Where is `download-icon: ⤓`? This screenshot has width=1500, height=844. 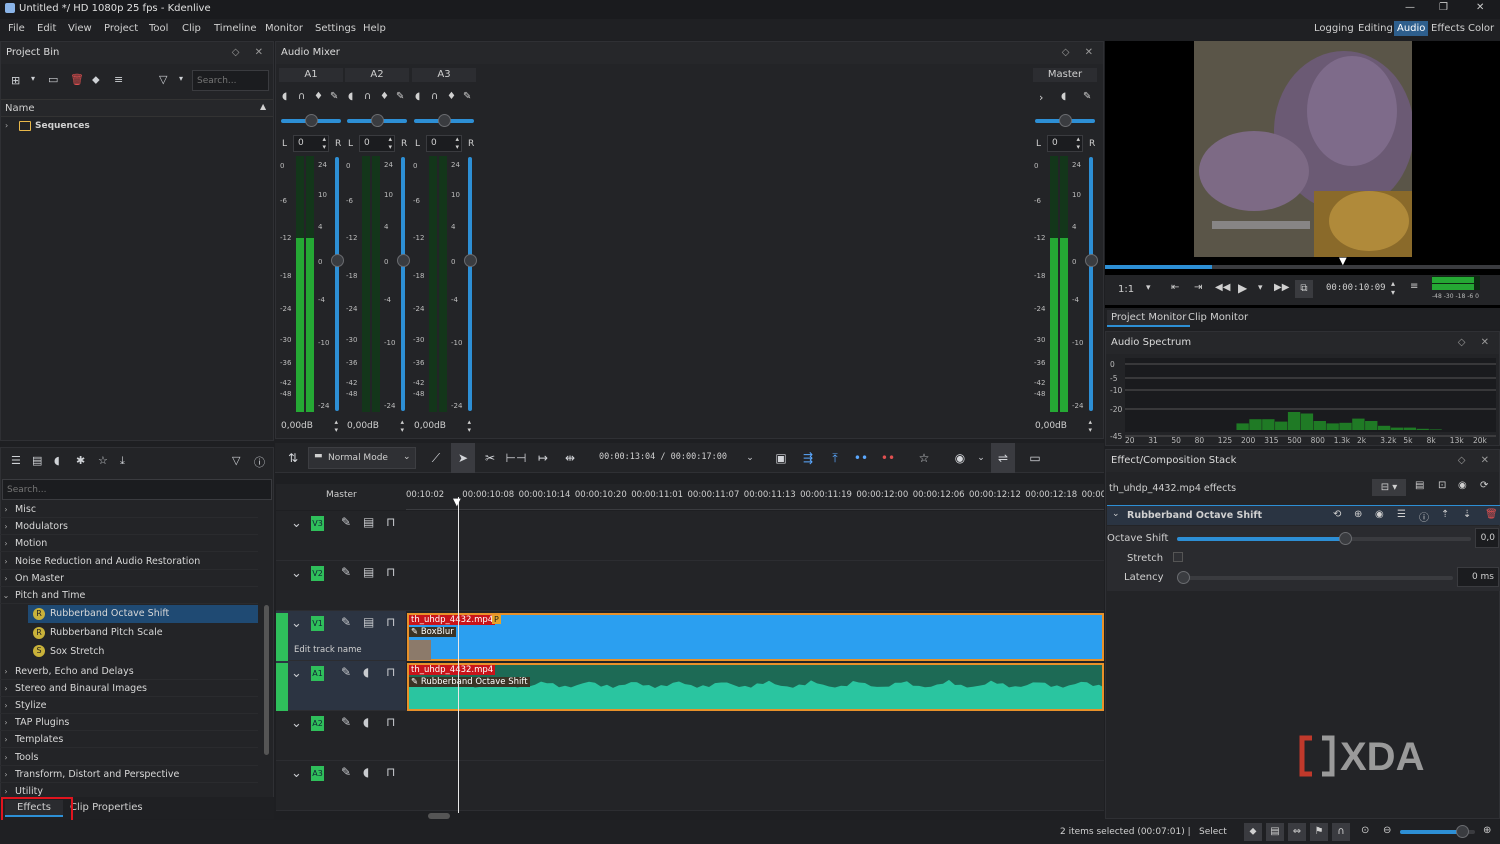
download-icon: ⤓ is located at coordinates (122, 461).